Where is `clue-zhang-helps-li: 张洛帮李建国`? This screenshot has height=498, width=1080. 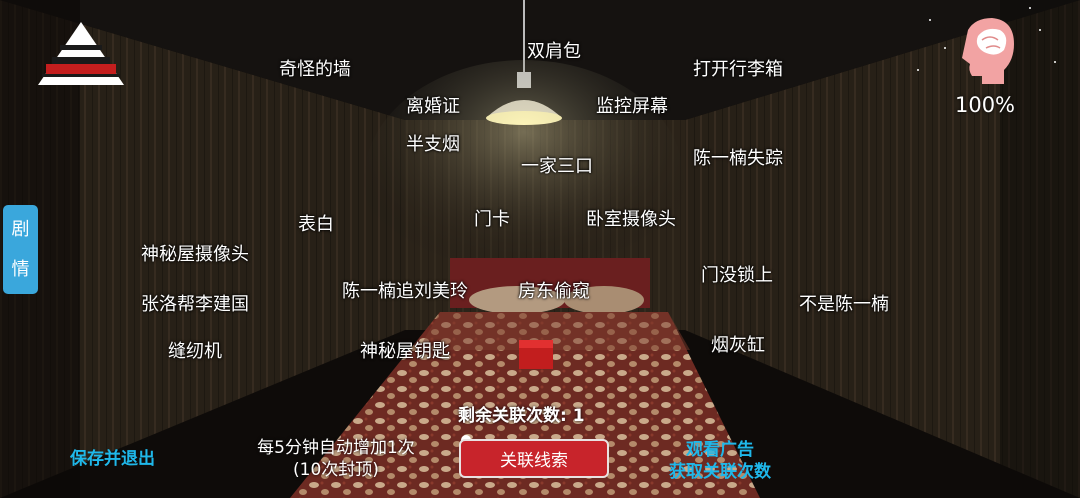 clue-zhang-helps-li: 张洛帮李建国 is located at coordinates (195, 303).